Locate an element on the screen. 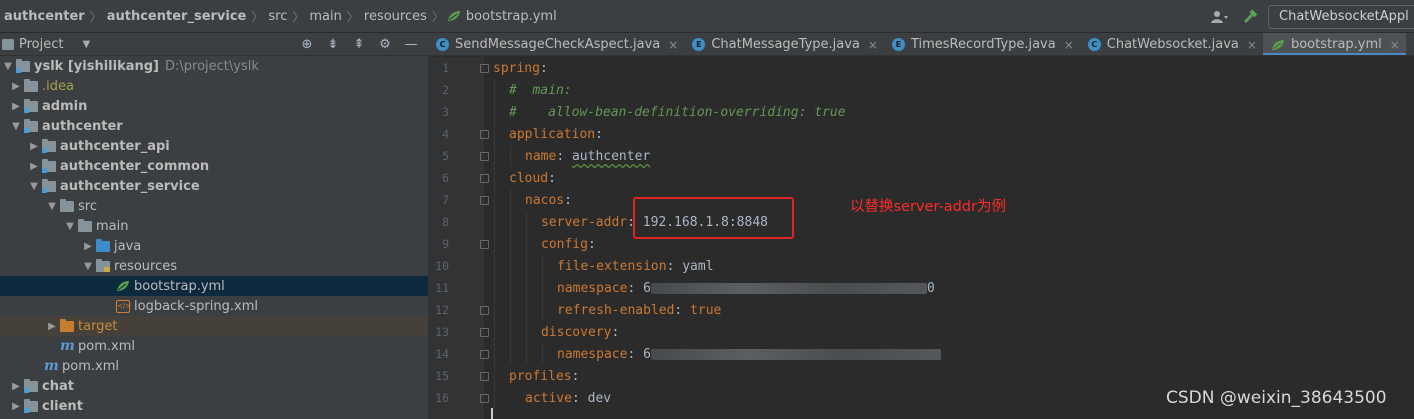 The height and width of the screenshot is (419, 1414). breadcrumb-src: src is located at coordinates (277, 16).